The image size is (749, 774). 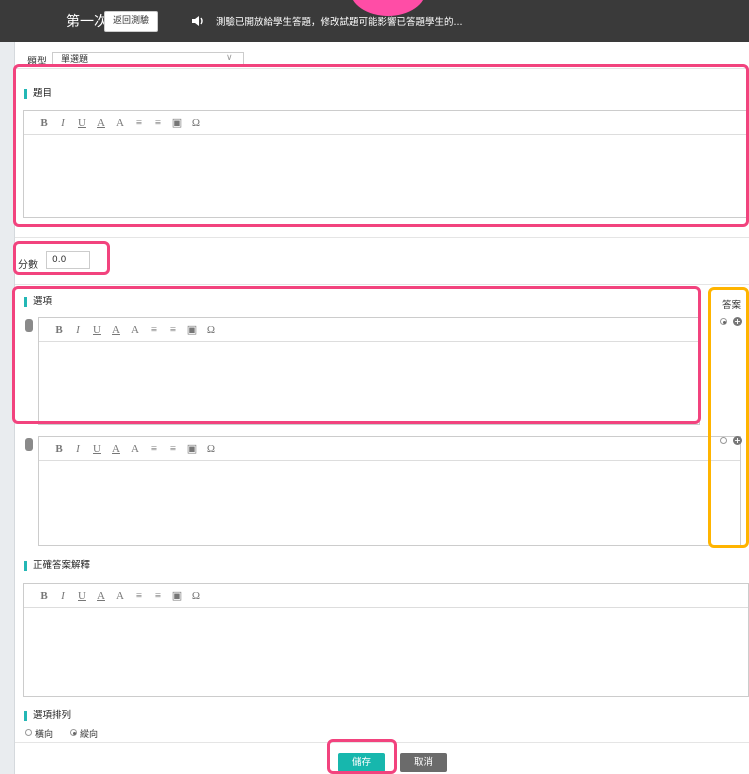 I want to click on speaker-icon, so click(x=197, y=21).